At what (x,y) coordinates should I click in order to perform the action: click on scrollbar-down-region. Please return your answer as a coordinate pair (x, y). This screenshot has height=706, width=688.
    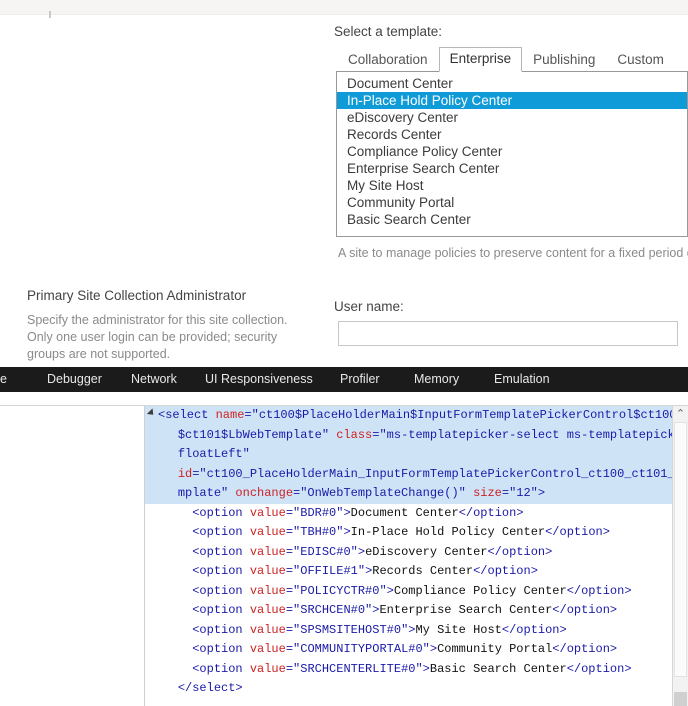
    Looking at the image, I should click on (680, 699).